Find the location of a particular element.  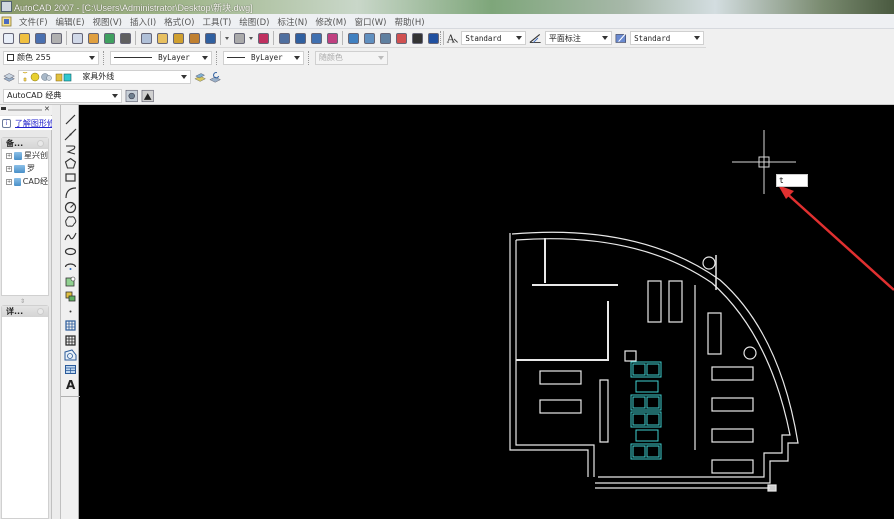

color-select: 颜色 255 is located at coordinates (51, 57).